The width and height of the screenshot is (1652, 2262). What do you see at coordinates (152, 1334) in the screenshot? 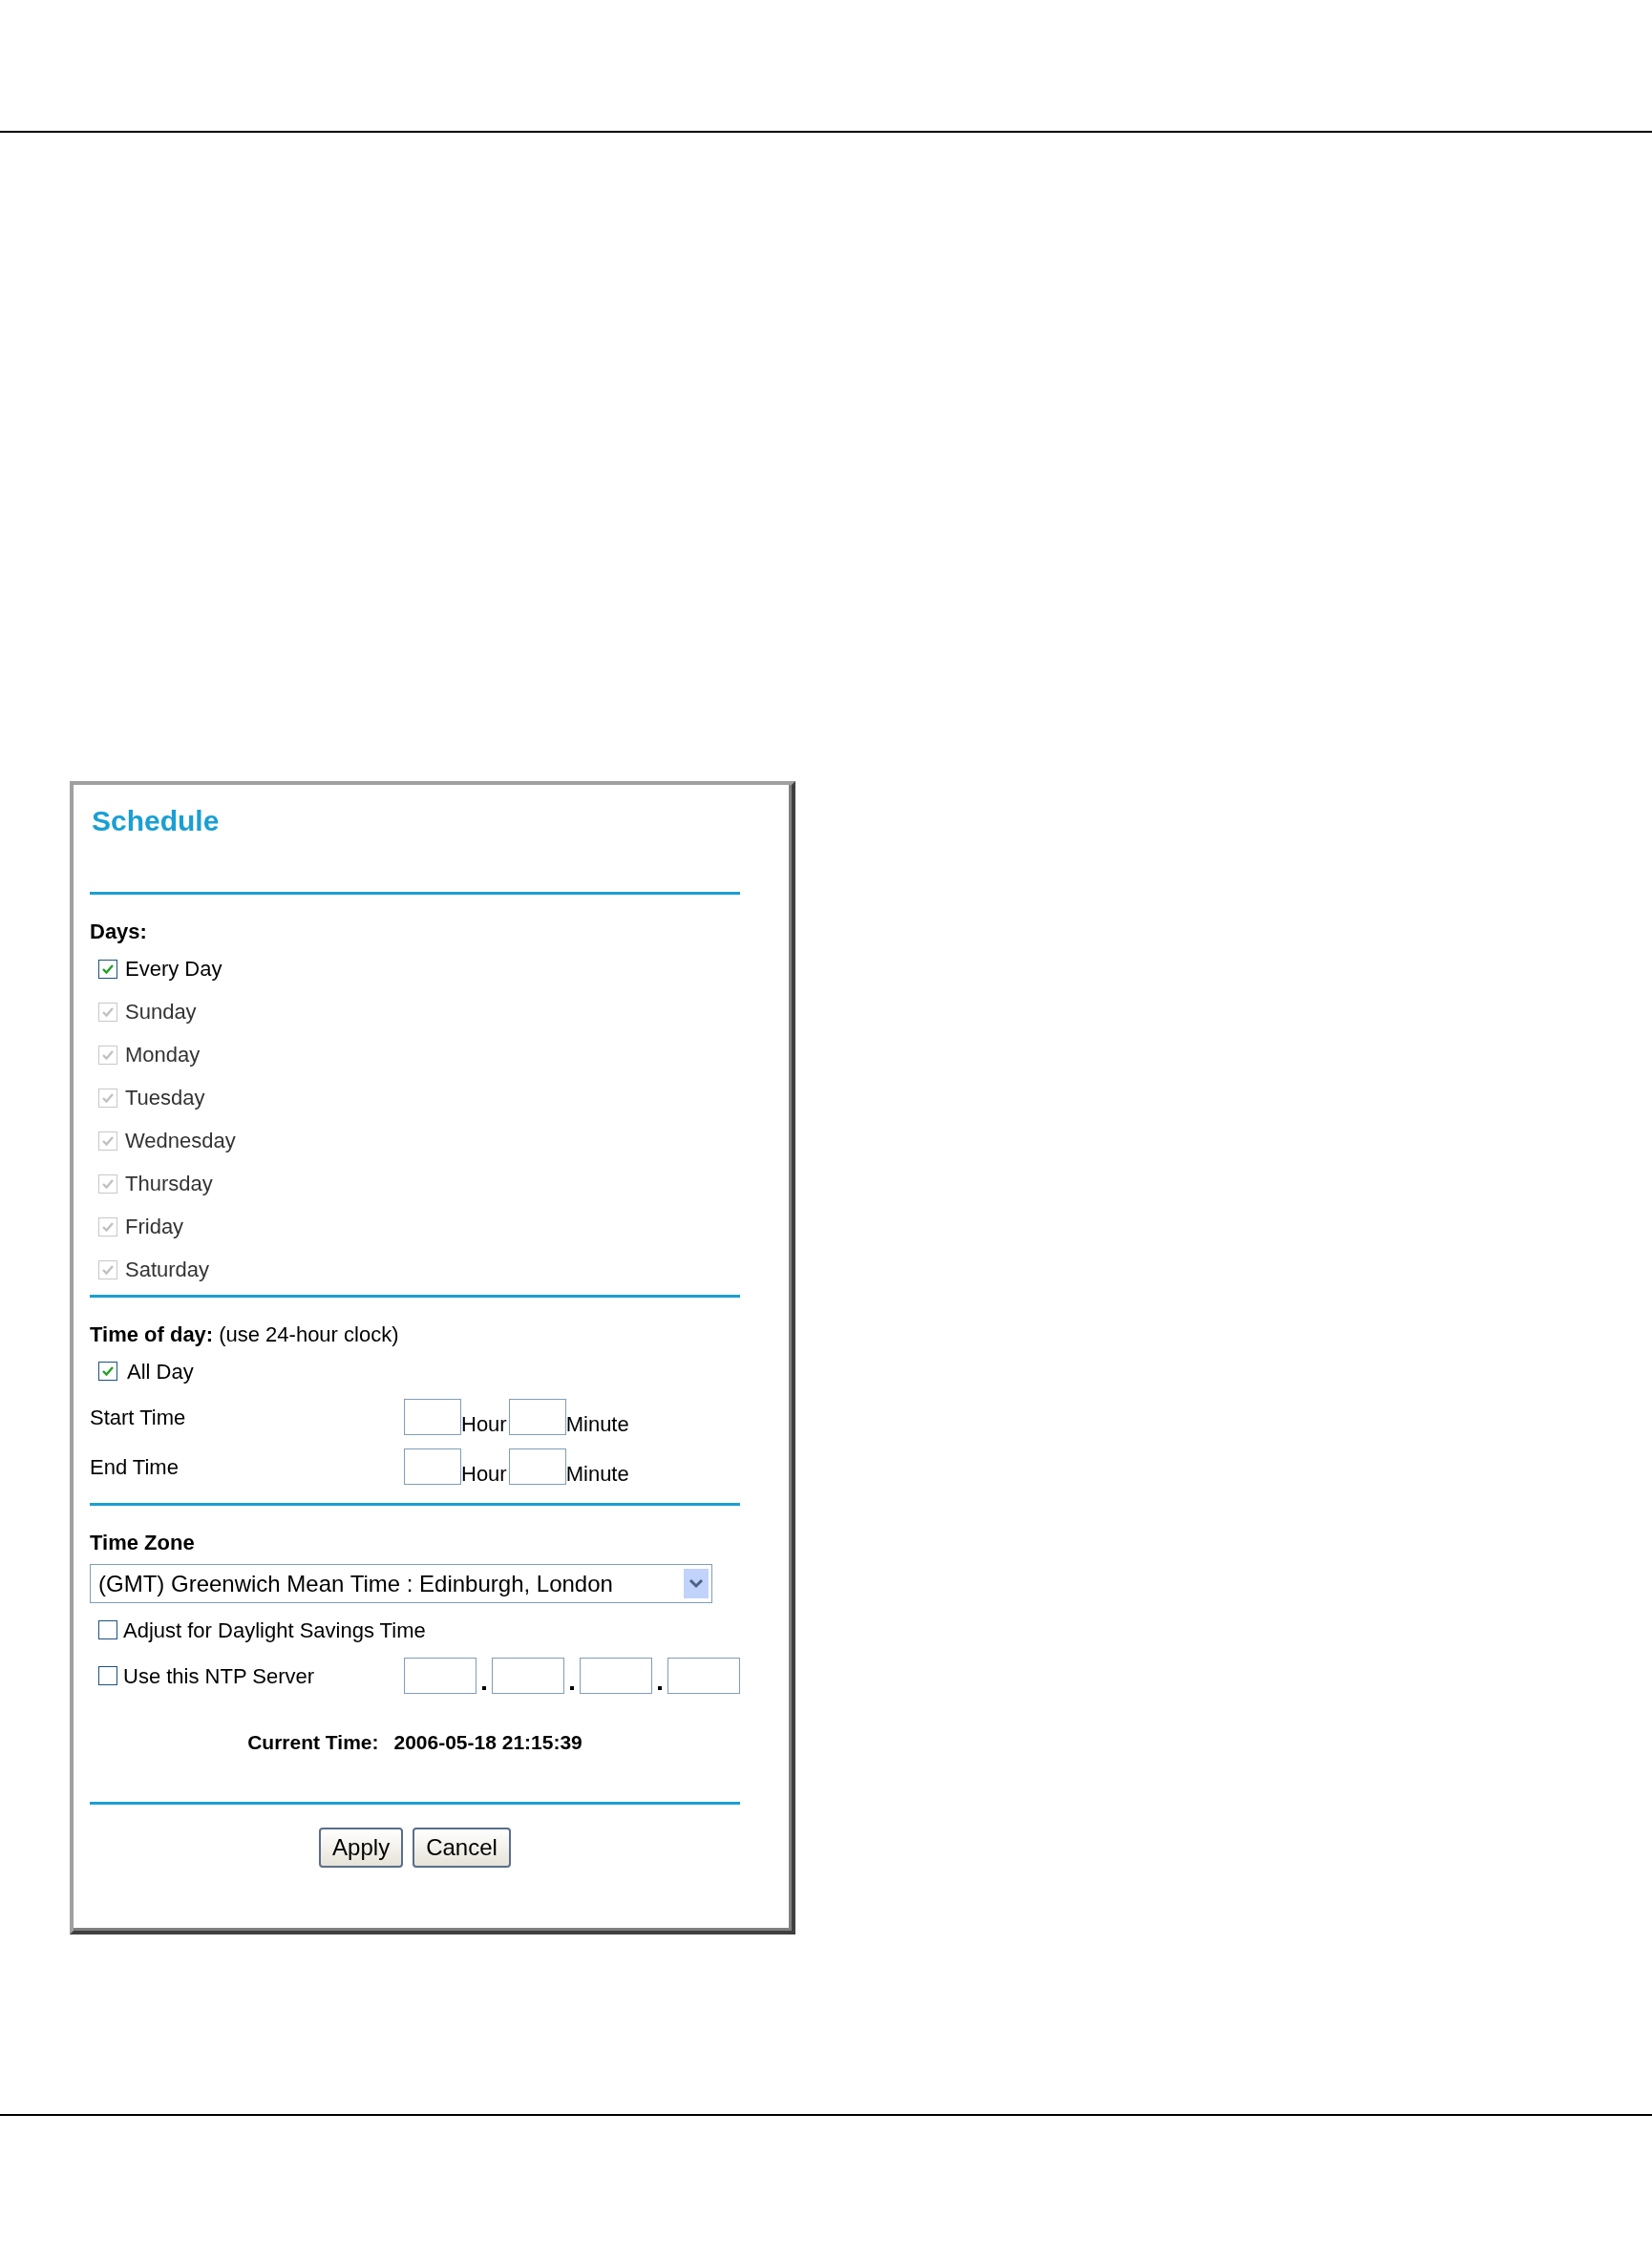
I see `section-label: Time of day:` at bounding box center [152, 1334].